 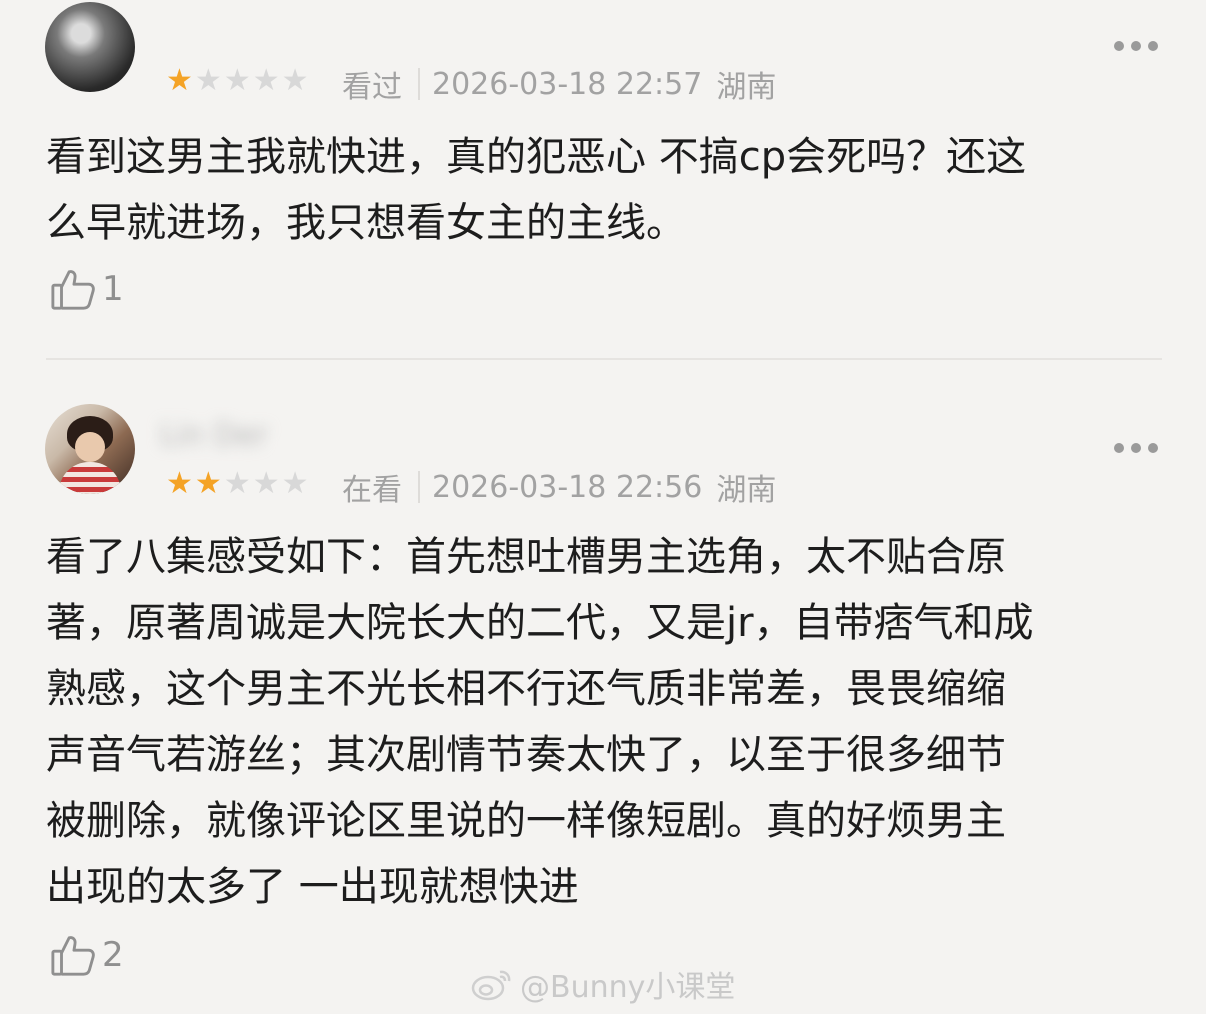 I want to click on watch-status: 在看, so click(x=372, y=490).